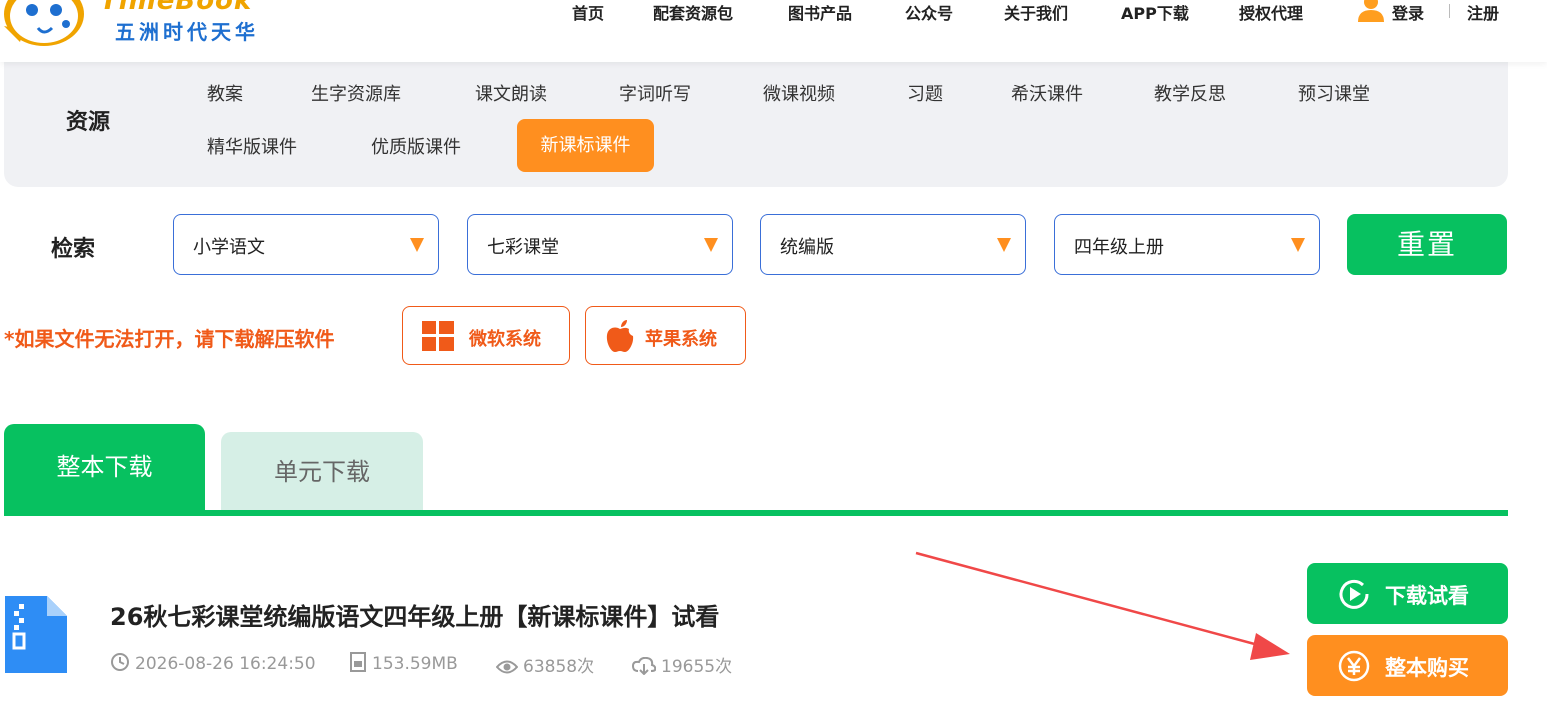 This screenshot has height=716, width=1547. What do you see at coordinates (929, 11) in the screenshot?
I see `nav-official-account: 公众号` at bounding box center [929, 11].